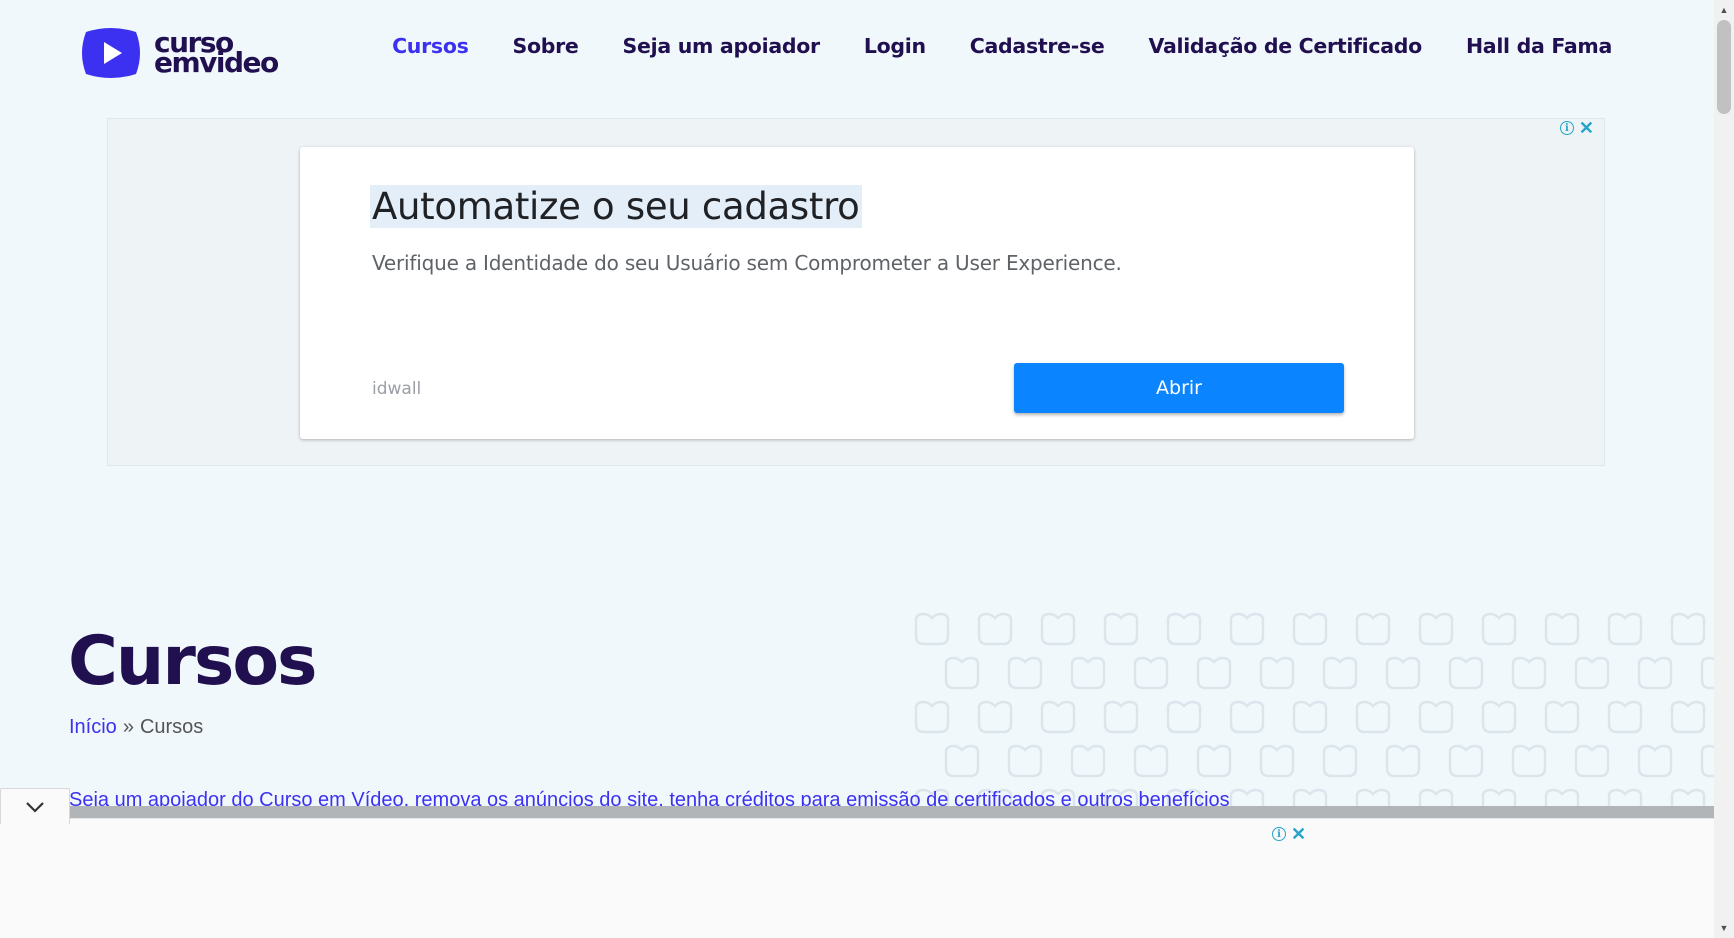  What do you see at coordinates (93, 727) in the screenshot?
I see `breadcrumb-home-link: Início` at bounding box center [93, 727].